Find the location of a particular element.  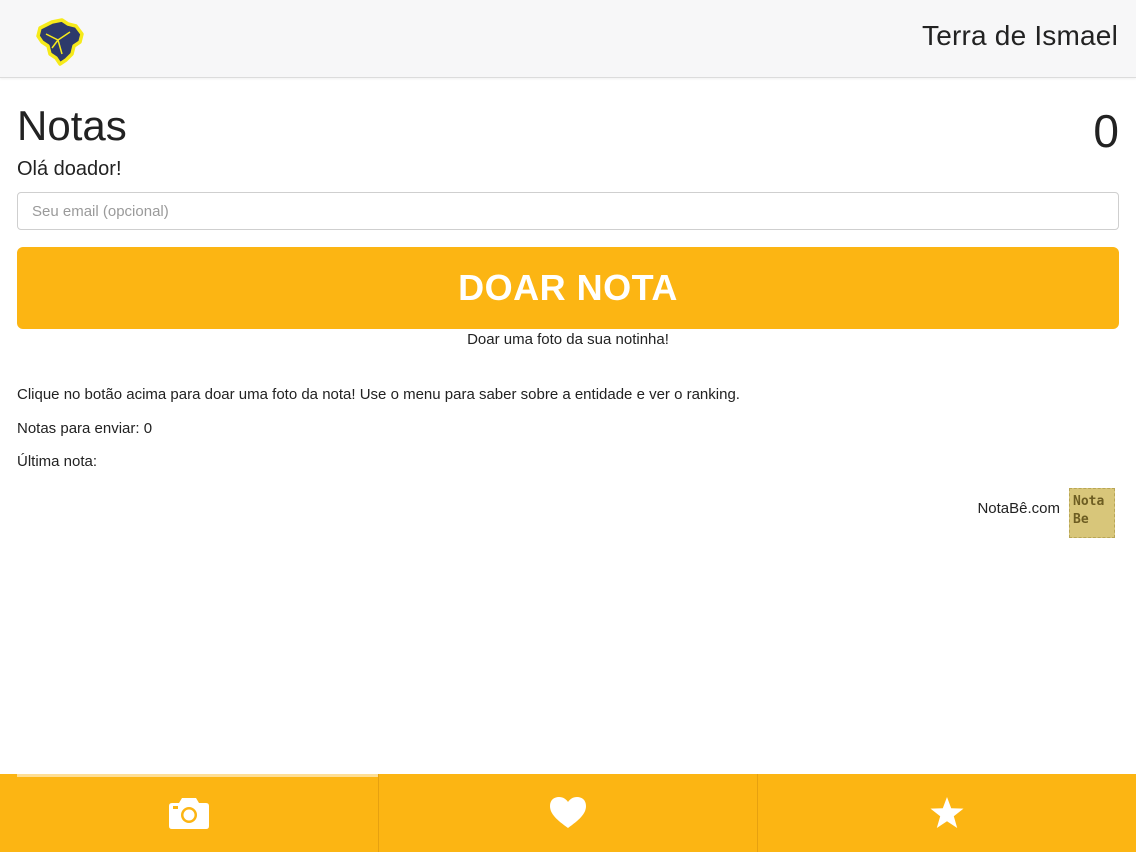

brazil-map-logo is located at coordinates (59, 41).